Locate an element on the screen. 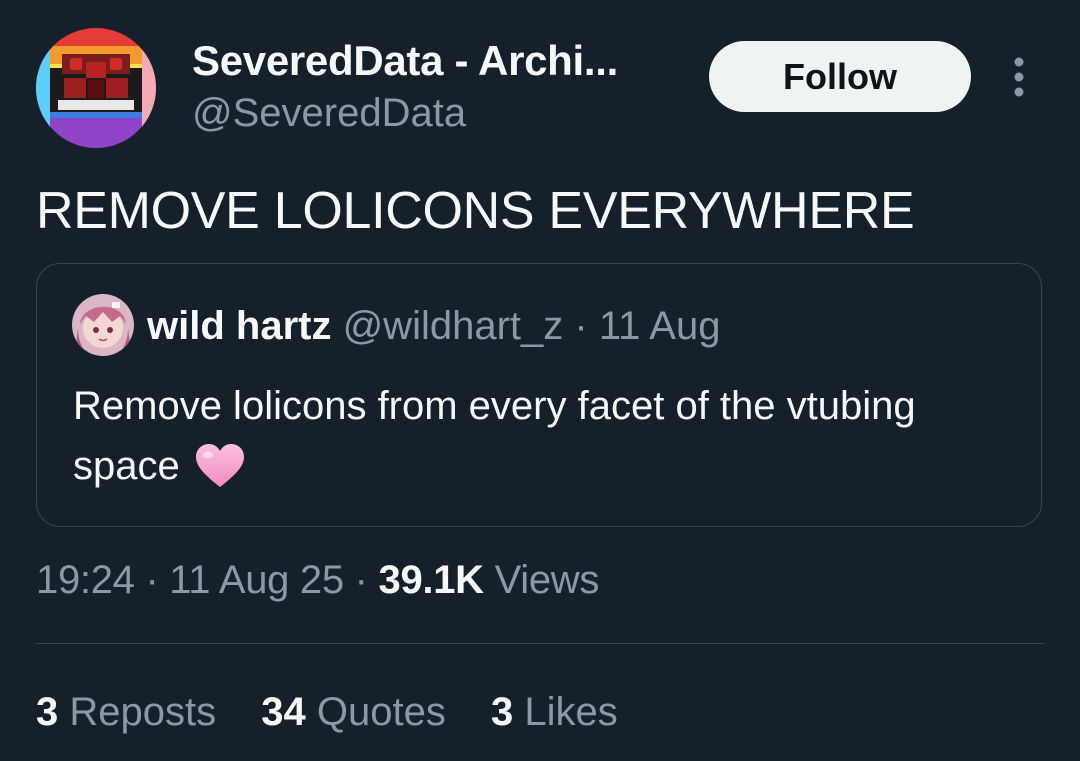  rainbow-logo-icon is located at coordinates (96, 88).